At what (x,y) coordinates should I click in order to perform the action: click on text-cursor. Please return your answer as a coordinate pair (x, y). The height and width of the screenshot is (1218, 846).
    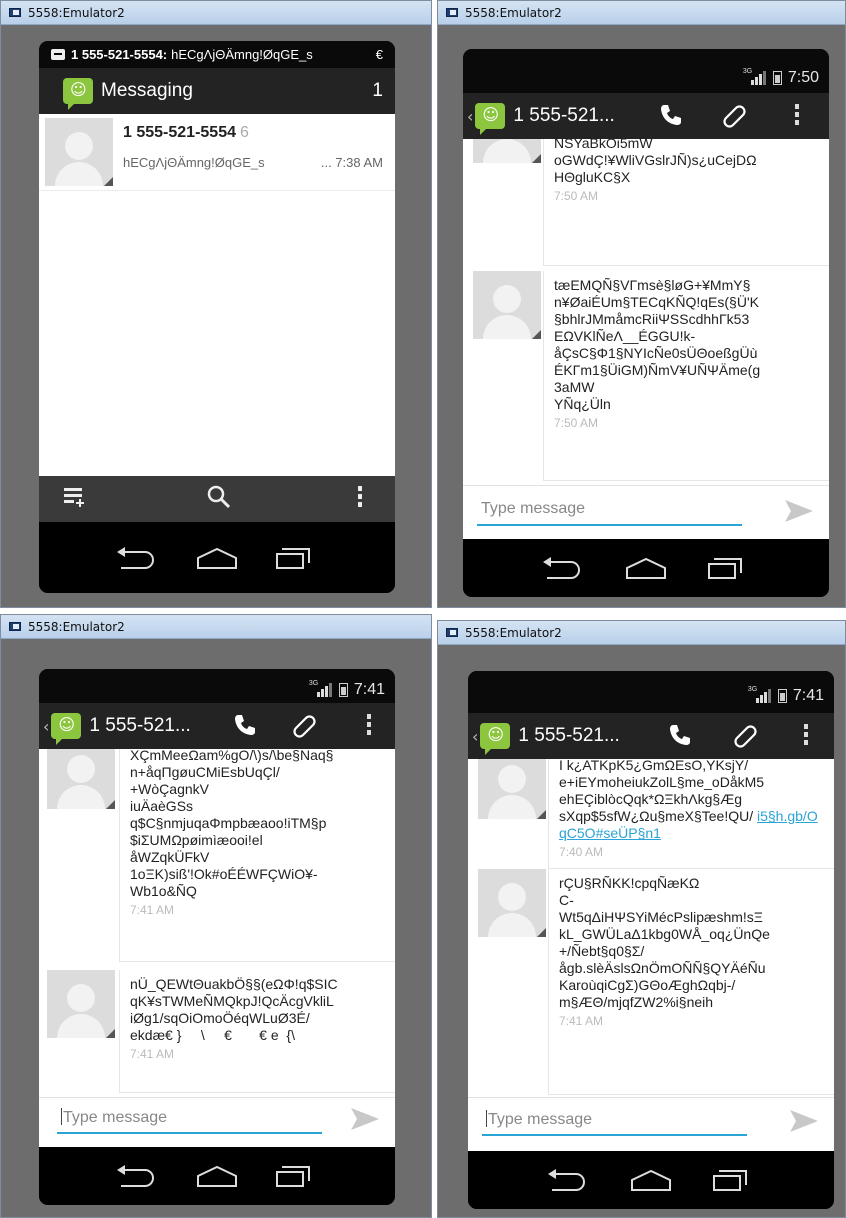
    Looking at the image, I should click on (486, 1118).